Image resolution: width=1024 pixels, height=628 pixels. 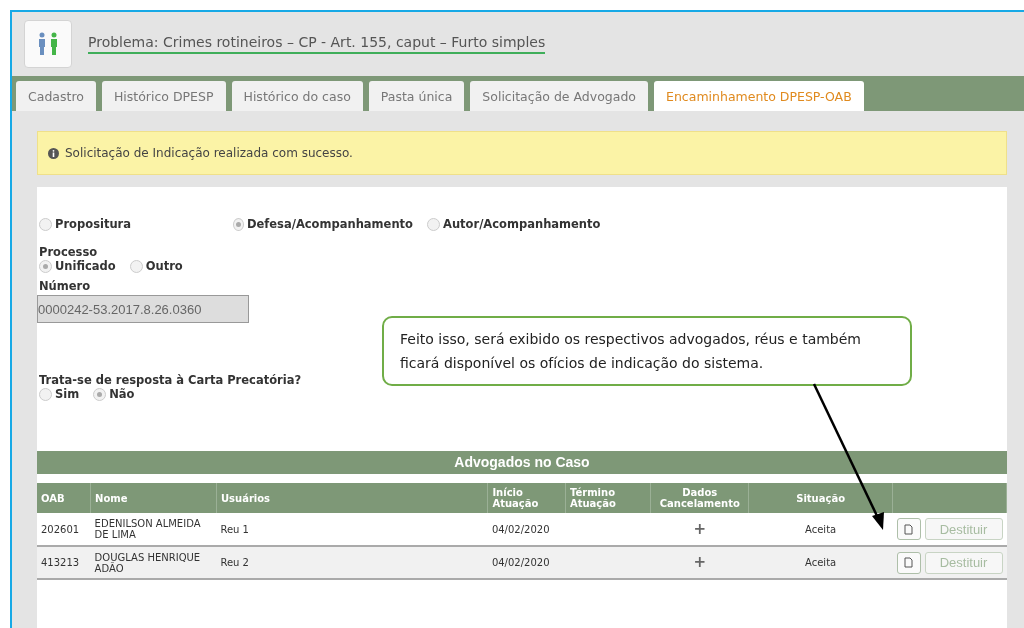 What do you see at coordinates (64, 498) in the screenshot?
I see `column-header: OAB` at bounding box center [64, 498].